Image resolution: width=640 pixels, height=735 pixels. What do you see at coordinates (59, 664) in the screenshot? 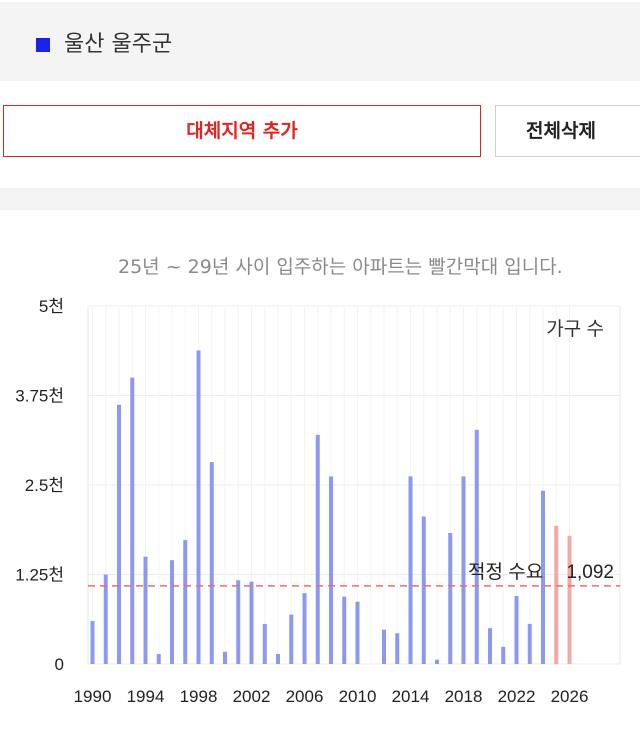
I see `y-tick-label: 0` at bounding box center [59, 664].